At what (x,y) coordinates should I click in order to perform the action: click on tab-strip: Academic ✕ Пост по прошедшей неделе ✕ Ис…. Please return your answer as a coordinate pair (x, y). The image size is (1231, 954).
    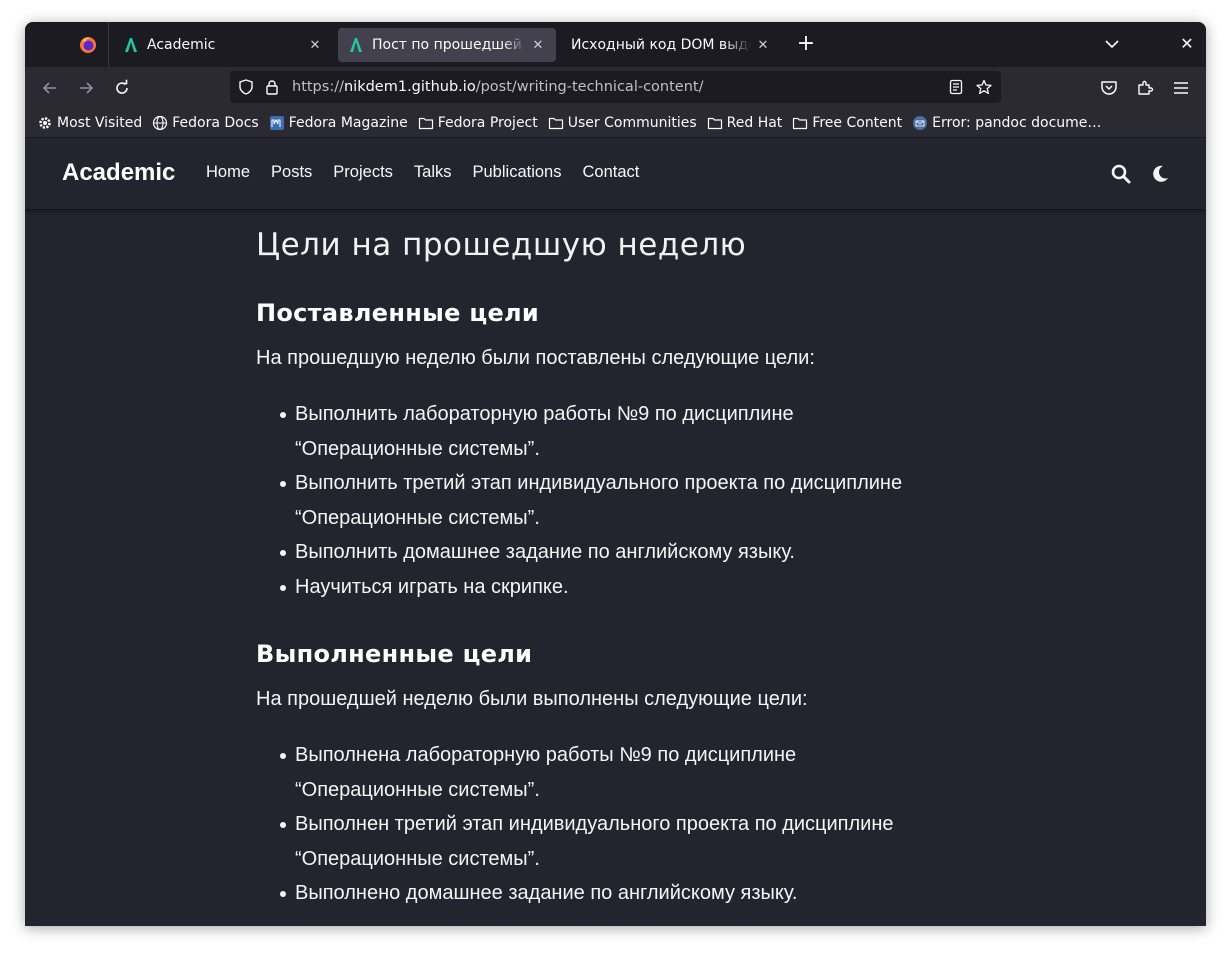
    Looking at the image, I should click on (615, 44).